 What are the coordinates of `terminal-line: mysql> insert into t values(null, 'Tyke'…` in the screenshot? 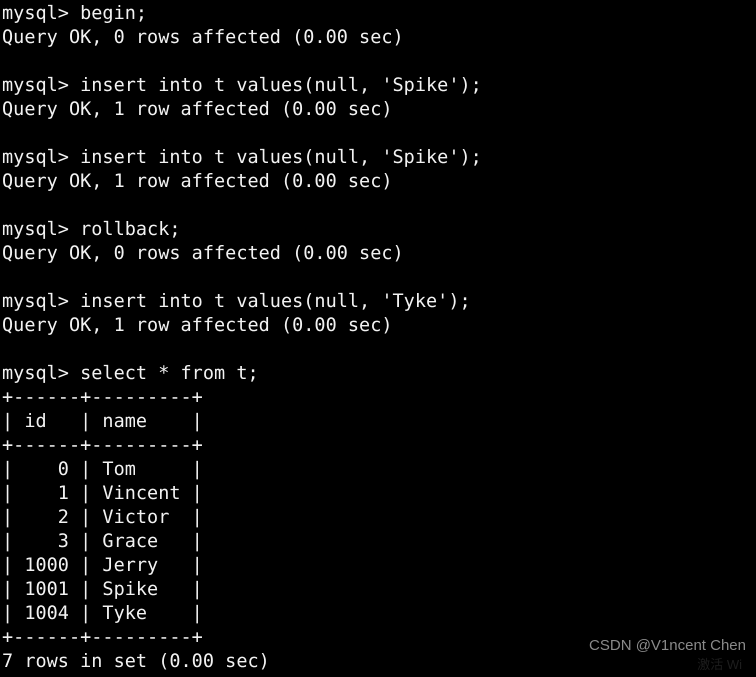 It's located at (236, 301).